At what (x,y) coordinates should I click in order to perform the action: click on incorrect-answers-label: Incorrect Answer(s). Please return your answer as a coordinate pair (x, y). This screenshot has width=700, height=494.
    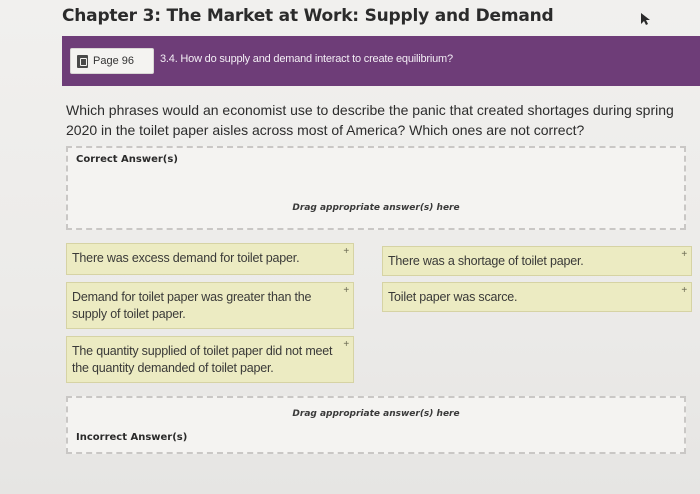
    Looking at the image, I should click on (132, 437).